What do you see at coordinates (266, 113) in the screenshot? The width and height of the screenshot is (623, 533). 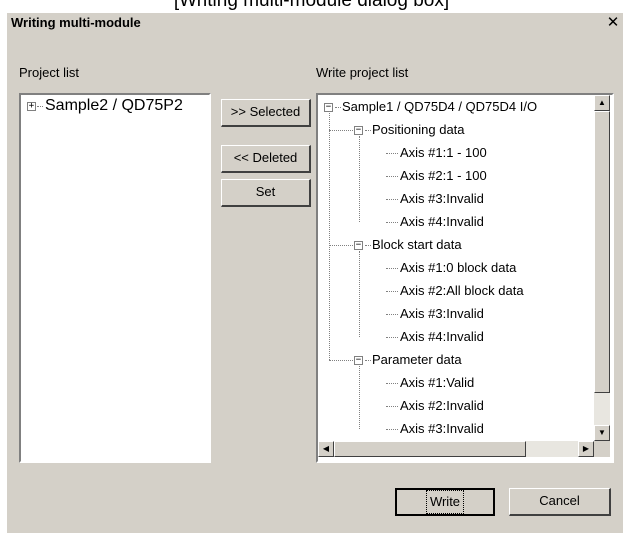 I see `selected-button: >> Selected` at bounding box center [266, 113].